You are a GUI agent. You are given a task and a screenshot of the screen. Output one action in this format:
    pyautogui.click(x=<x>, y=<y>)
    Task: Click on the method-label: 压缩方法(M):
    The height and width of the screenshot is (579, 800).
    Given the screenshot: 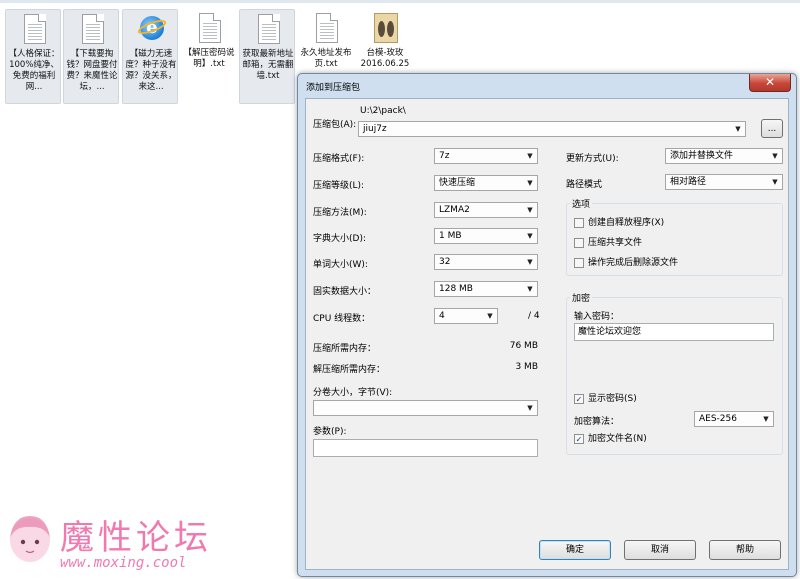 What is the action you would take?
    pyautogui.click(x=340, y=213)
    